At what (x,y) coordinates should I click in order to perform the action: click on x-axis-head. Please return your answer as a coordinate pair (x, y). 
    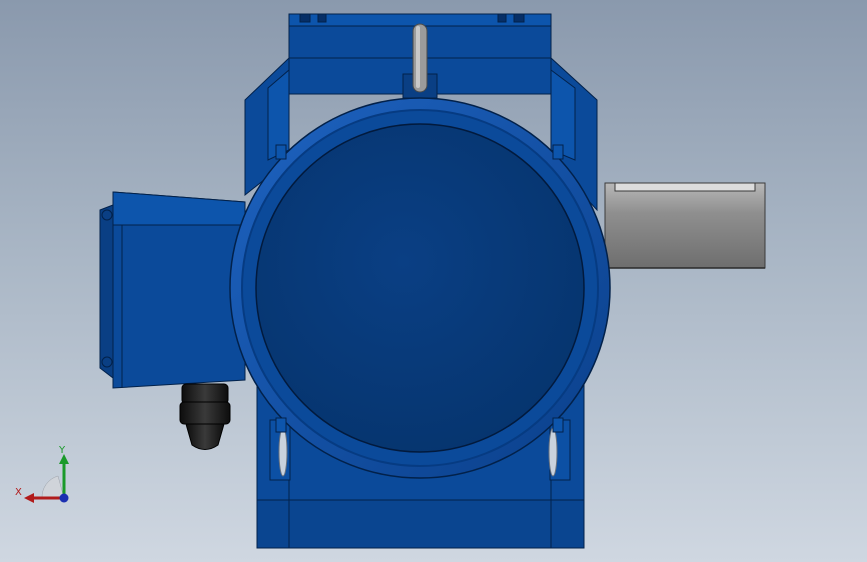
    Looking at the image, I should click on (29, 498).